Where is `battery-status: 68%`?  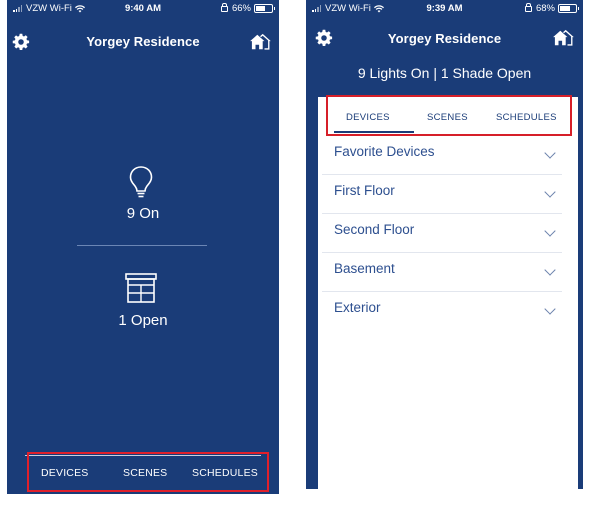
battery-status: 68% is located at coordinates (551, 8).